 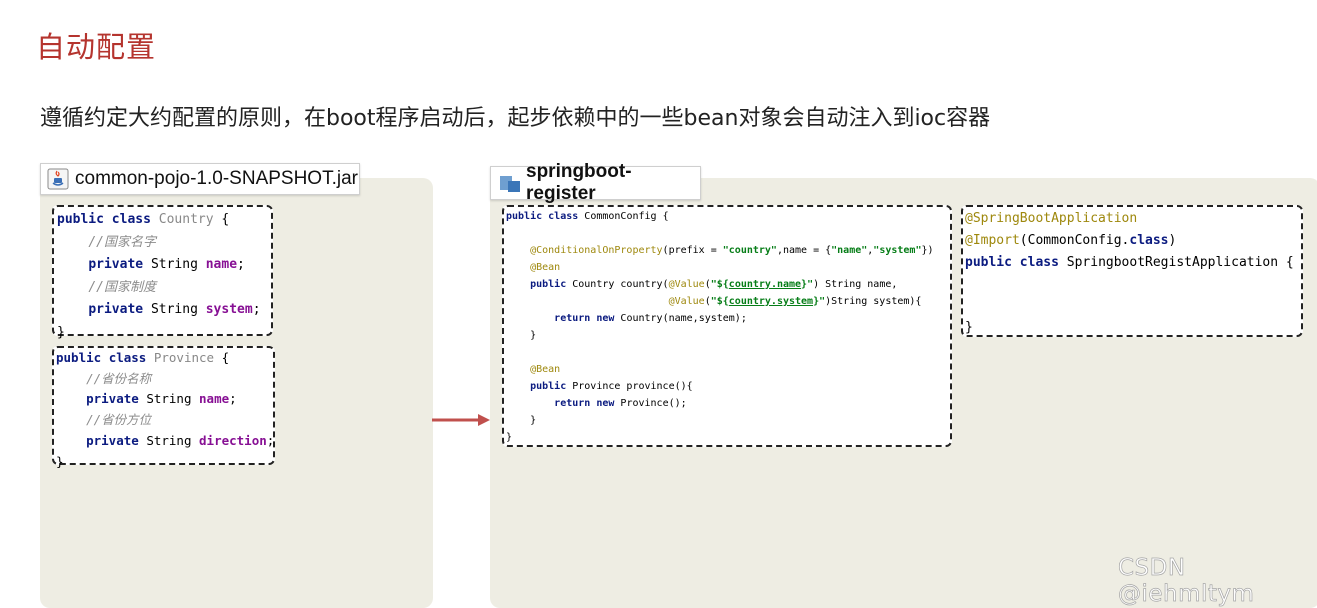 What do you see at coordinates (510, 183) in the screenshot?
I see `folder-icon` at bounding box center [510, 183].